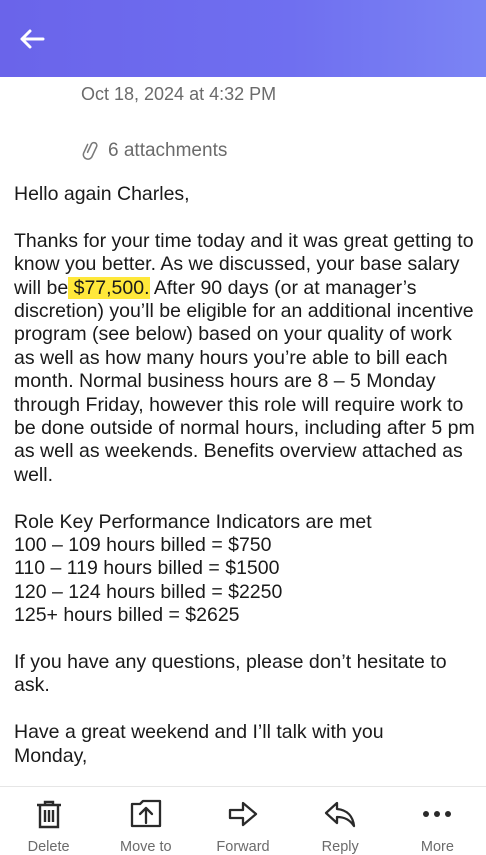 Image resolution: width=486 pixels, height=855 pixels. Describe the element at coordinates (179, 94) in the screenshot. I see `message-date: Oct 18, 2024 at 4:32 PM` at that location.